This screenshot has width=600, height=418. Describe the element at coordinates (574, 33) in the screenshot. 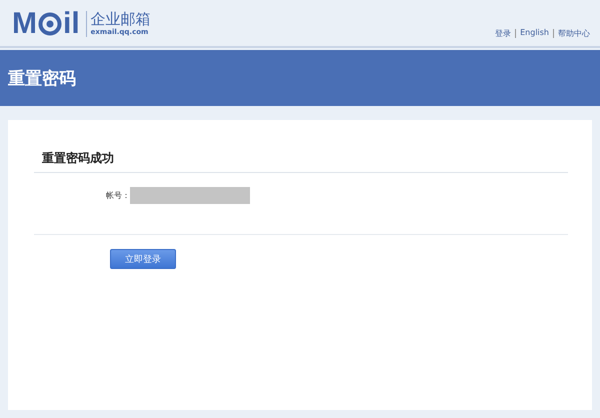

I see `header-link: 帮助中心` at that location.